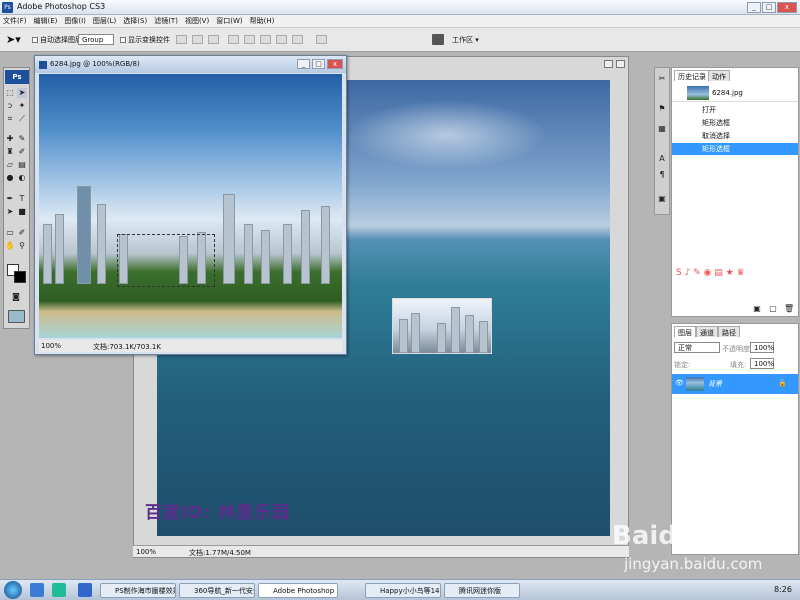 The image size is (800, 600). I want to click on distribute-center-icon, so click(265, 39).